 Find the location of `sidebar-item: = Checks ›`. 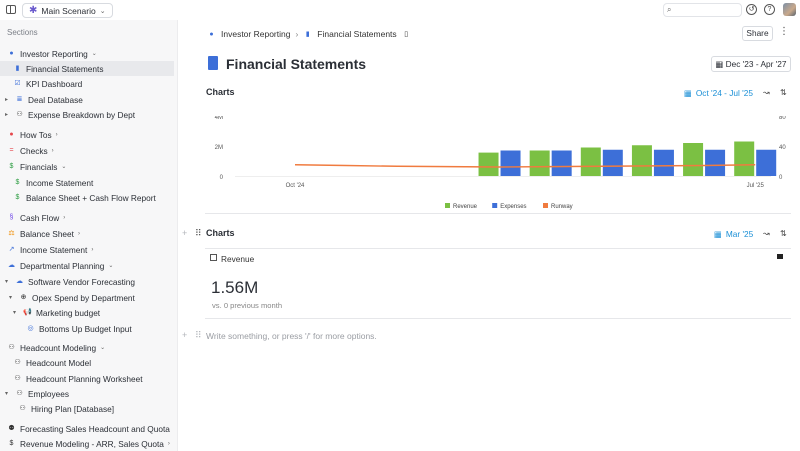

sidebar-item: = Checks › is located at coordinates (30, 150).